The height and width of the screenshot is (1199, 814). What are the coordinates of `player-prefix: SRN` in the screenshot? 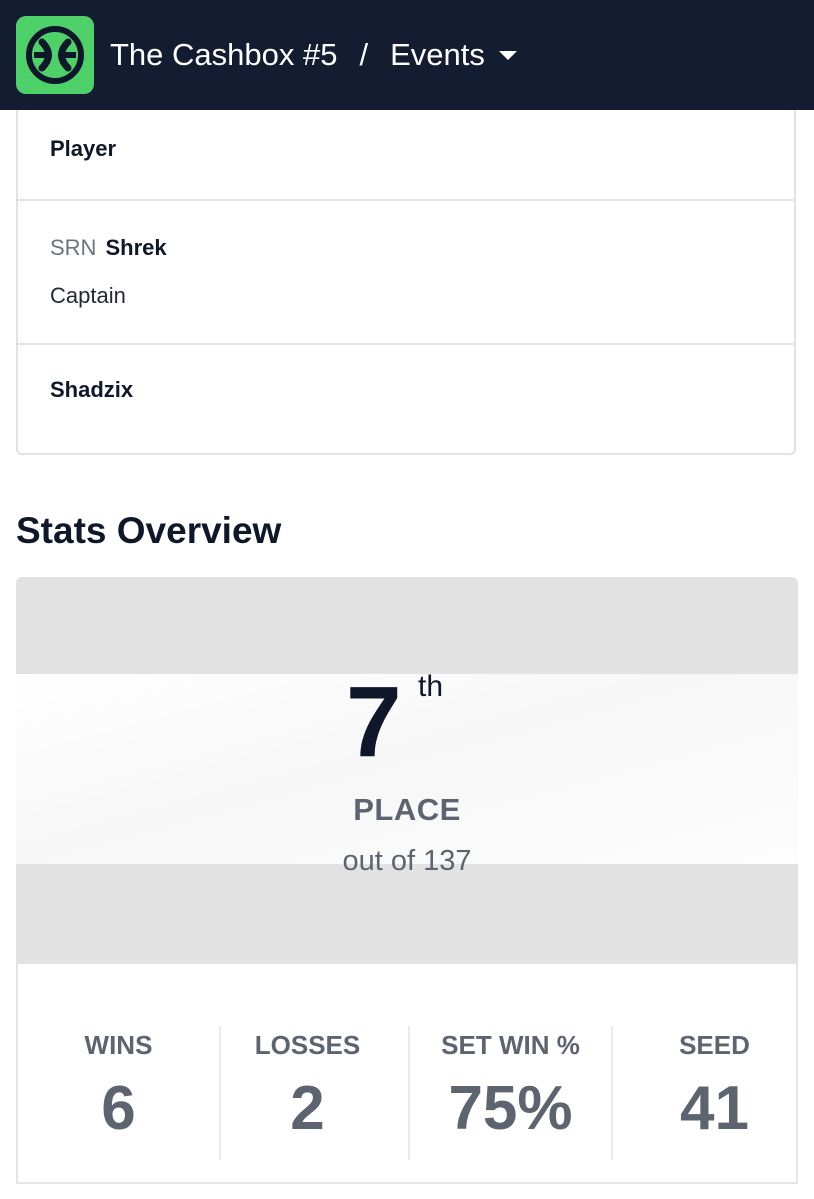 It's located at (73, 247).